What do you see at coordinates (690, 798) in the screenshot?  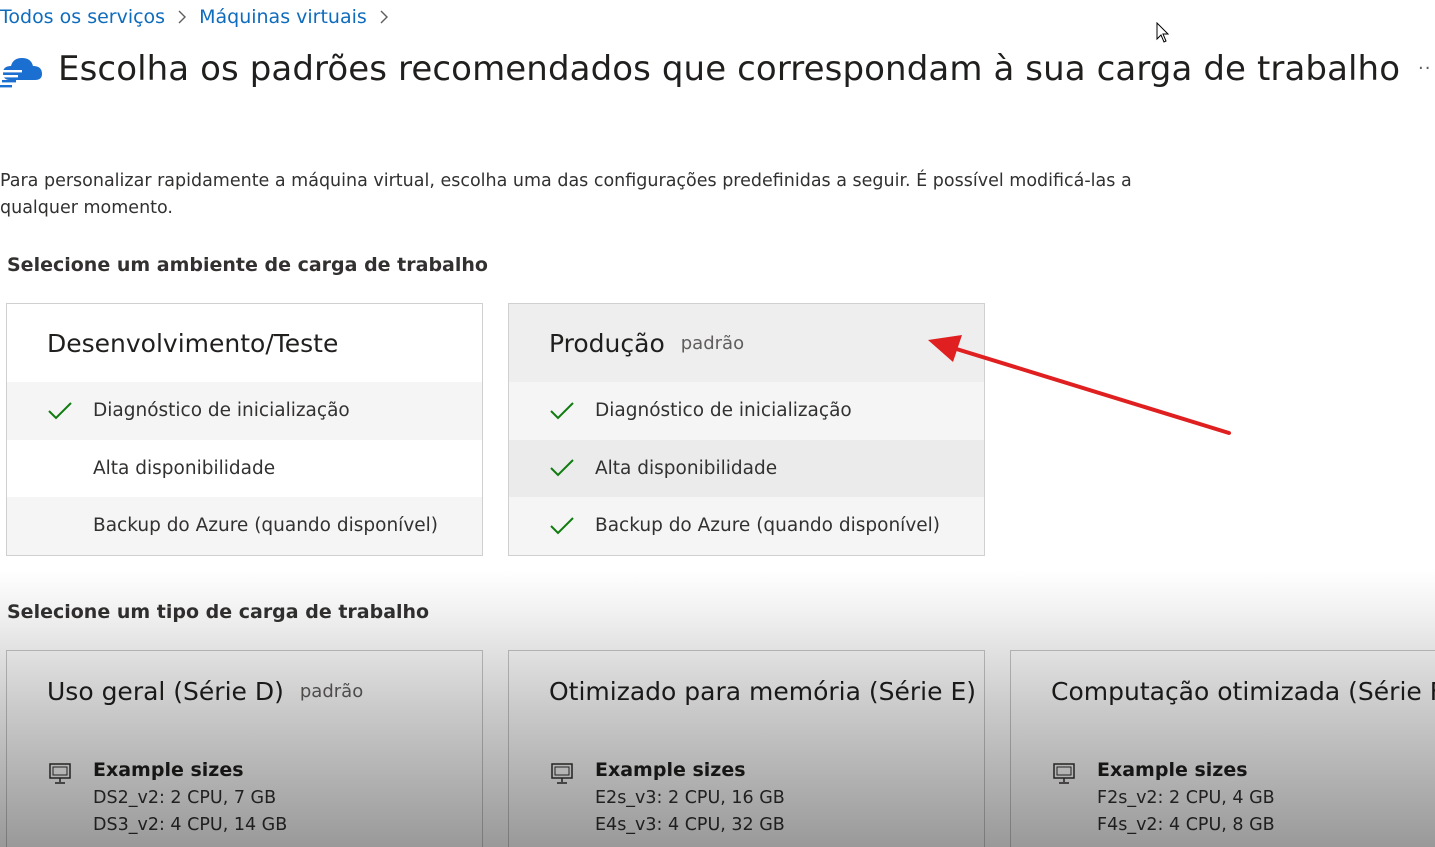 I see `size-line: E2s_v3: 2 CPU, 16 GB` at bounding box center [690, 798].